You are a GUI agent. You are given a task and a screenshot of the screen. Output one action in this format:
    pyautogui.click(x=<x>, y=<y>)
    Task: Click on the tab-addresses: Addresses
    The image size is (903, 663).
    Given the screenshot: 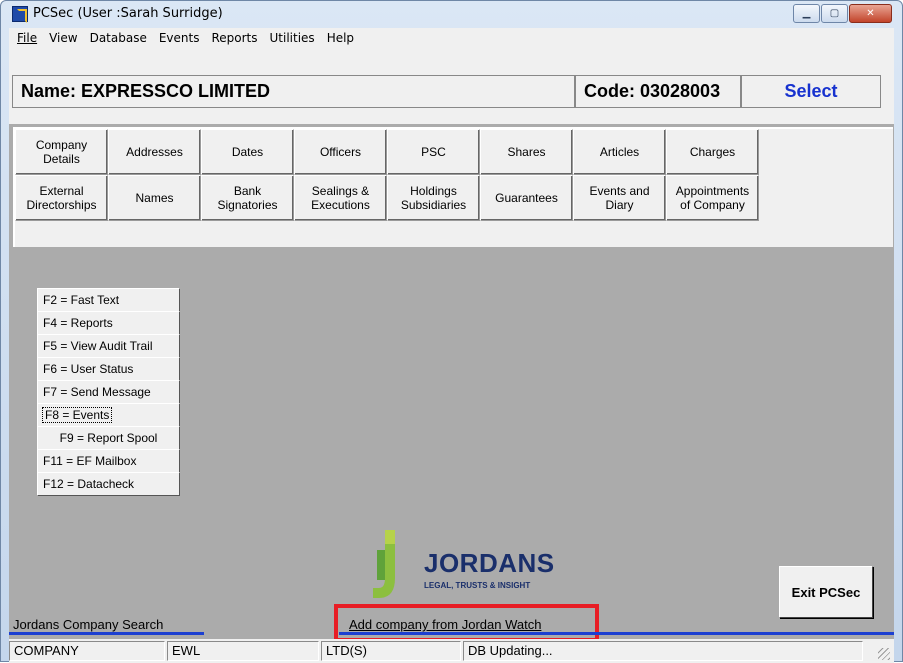 What is the action you would take?
    pyautogui.click(x=154, y=152)
    